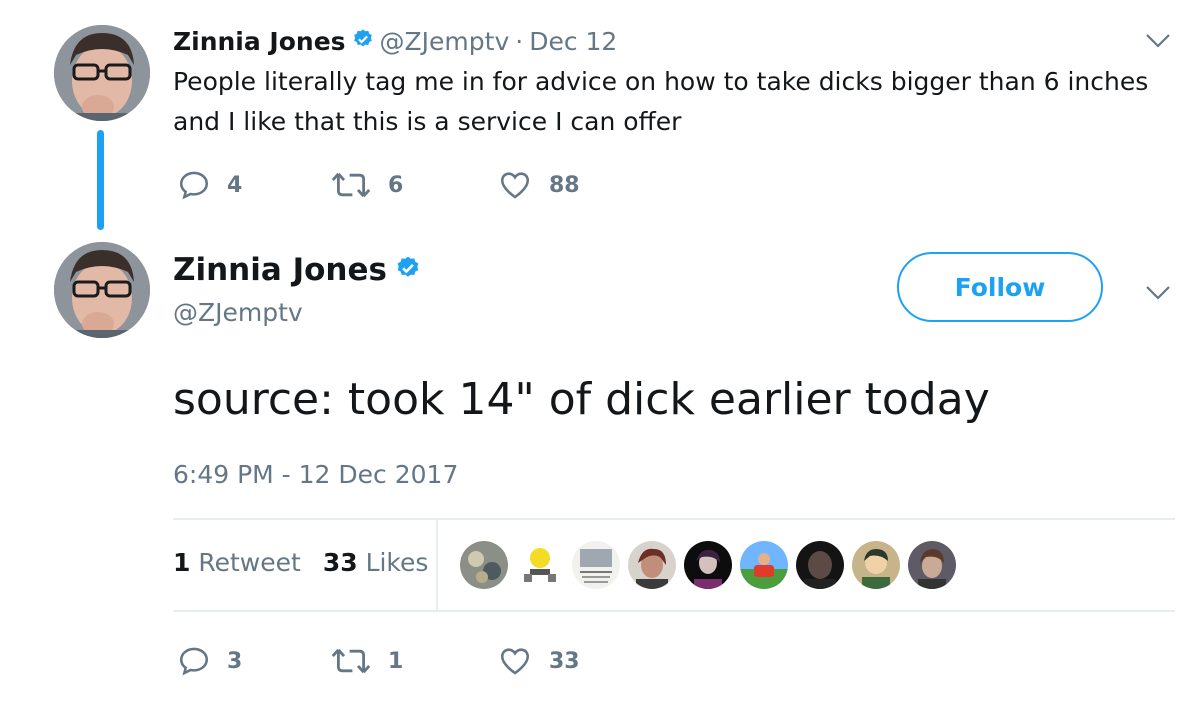 This screenshot has height=710, width=1200. What do you see at coordinates (397, 562) in the screenshot?
I see `likes-stat-label: Likes` at bounding box center [397, 562].